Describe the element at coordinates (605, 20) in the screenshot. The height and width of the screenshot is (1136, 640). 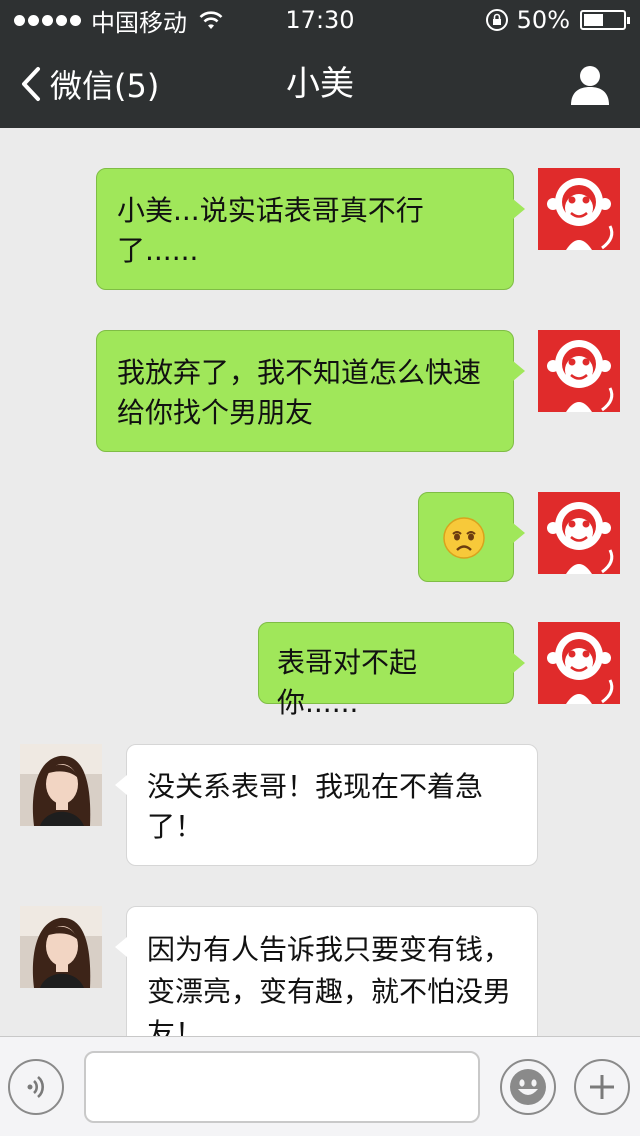
I see `battery-icon` at that location.